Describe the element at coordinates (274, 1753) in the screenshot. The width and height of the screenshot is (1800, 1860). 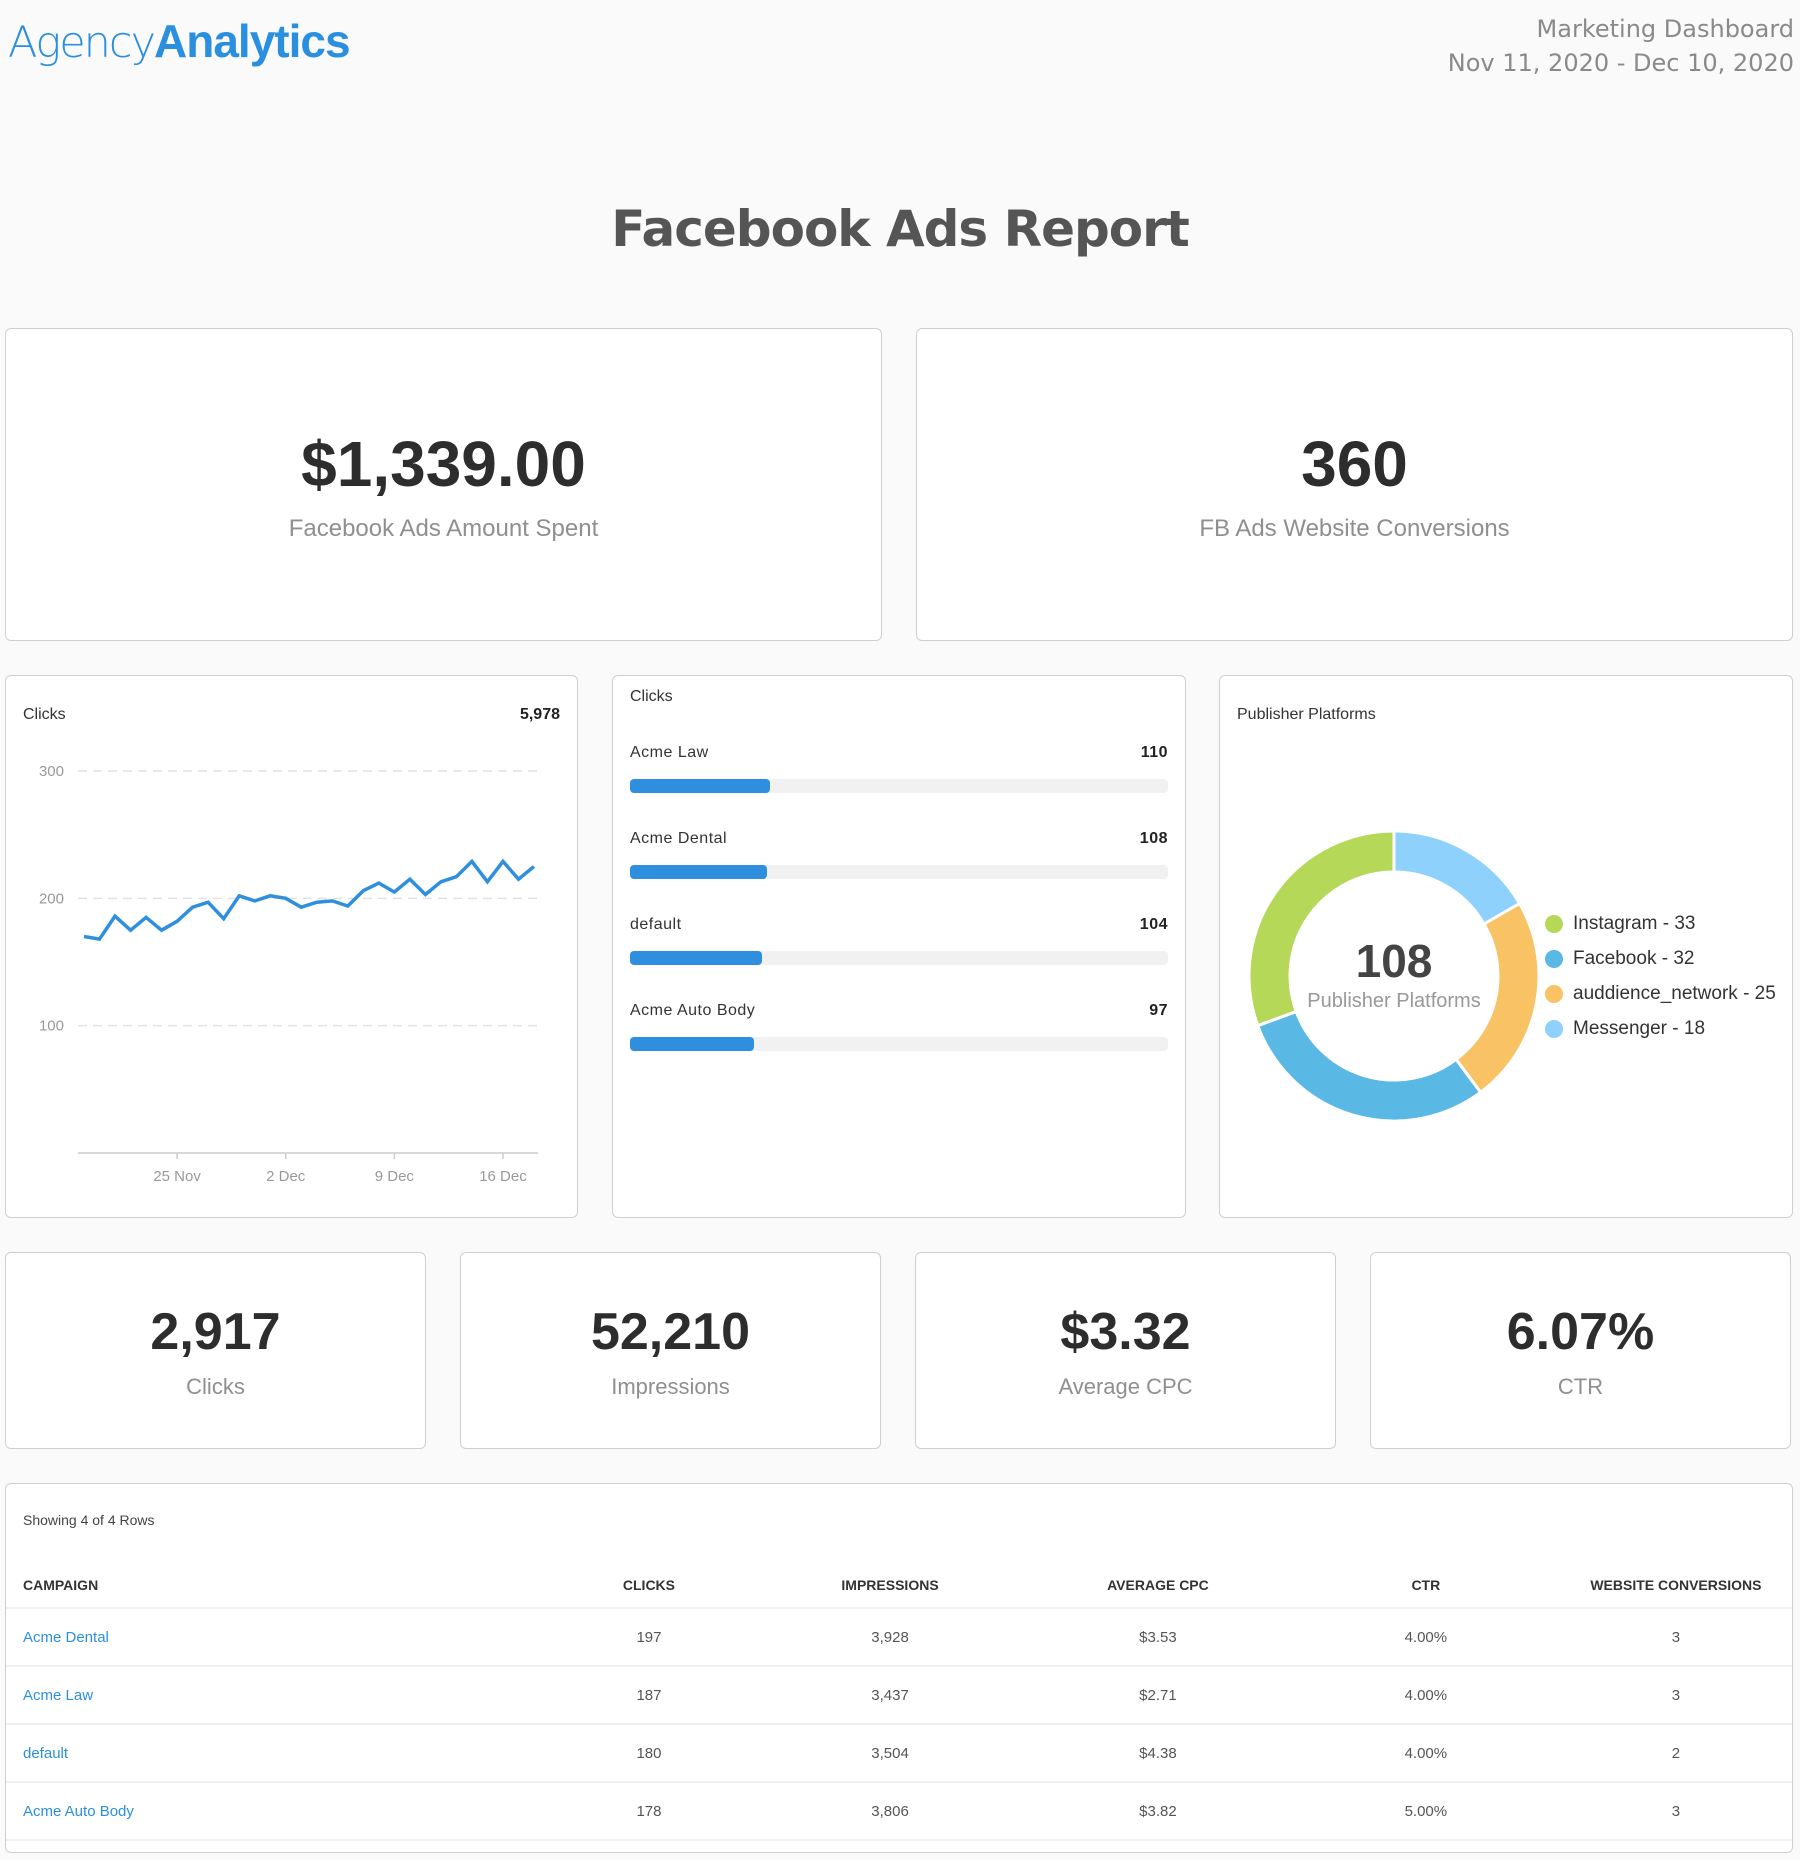
I see `campaign-cell: default` at that location.